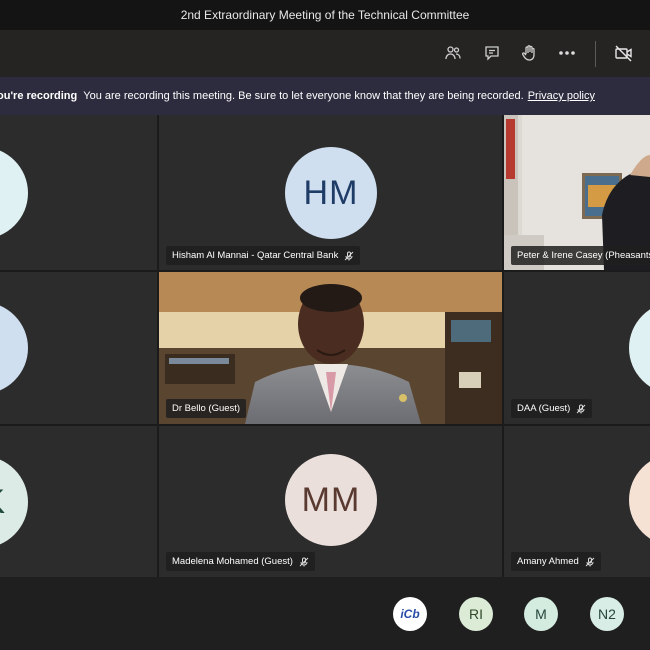 This screenshot has width=650, height=650. Describe the element at coordinates (624, 53) in the screenshot. I see `camera-off-icon` at that location.